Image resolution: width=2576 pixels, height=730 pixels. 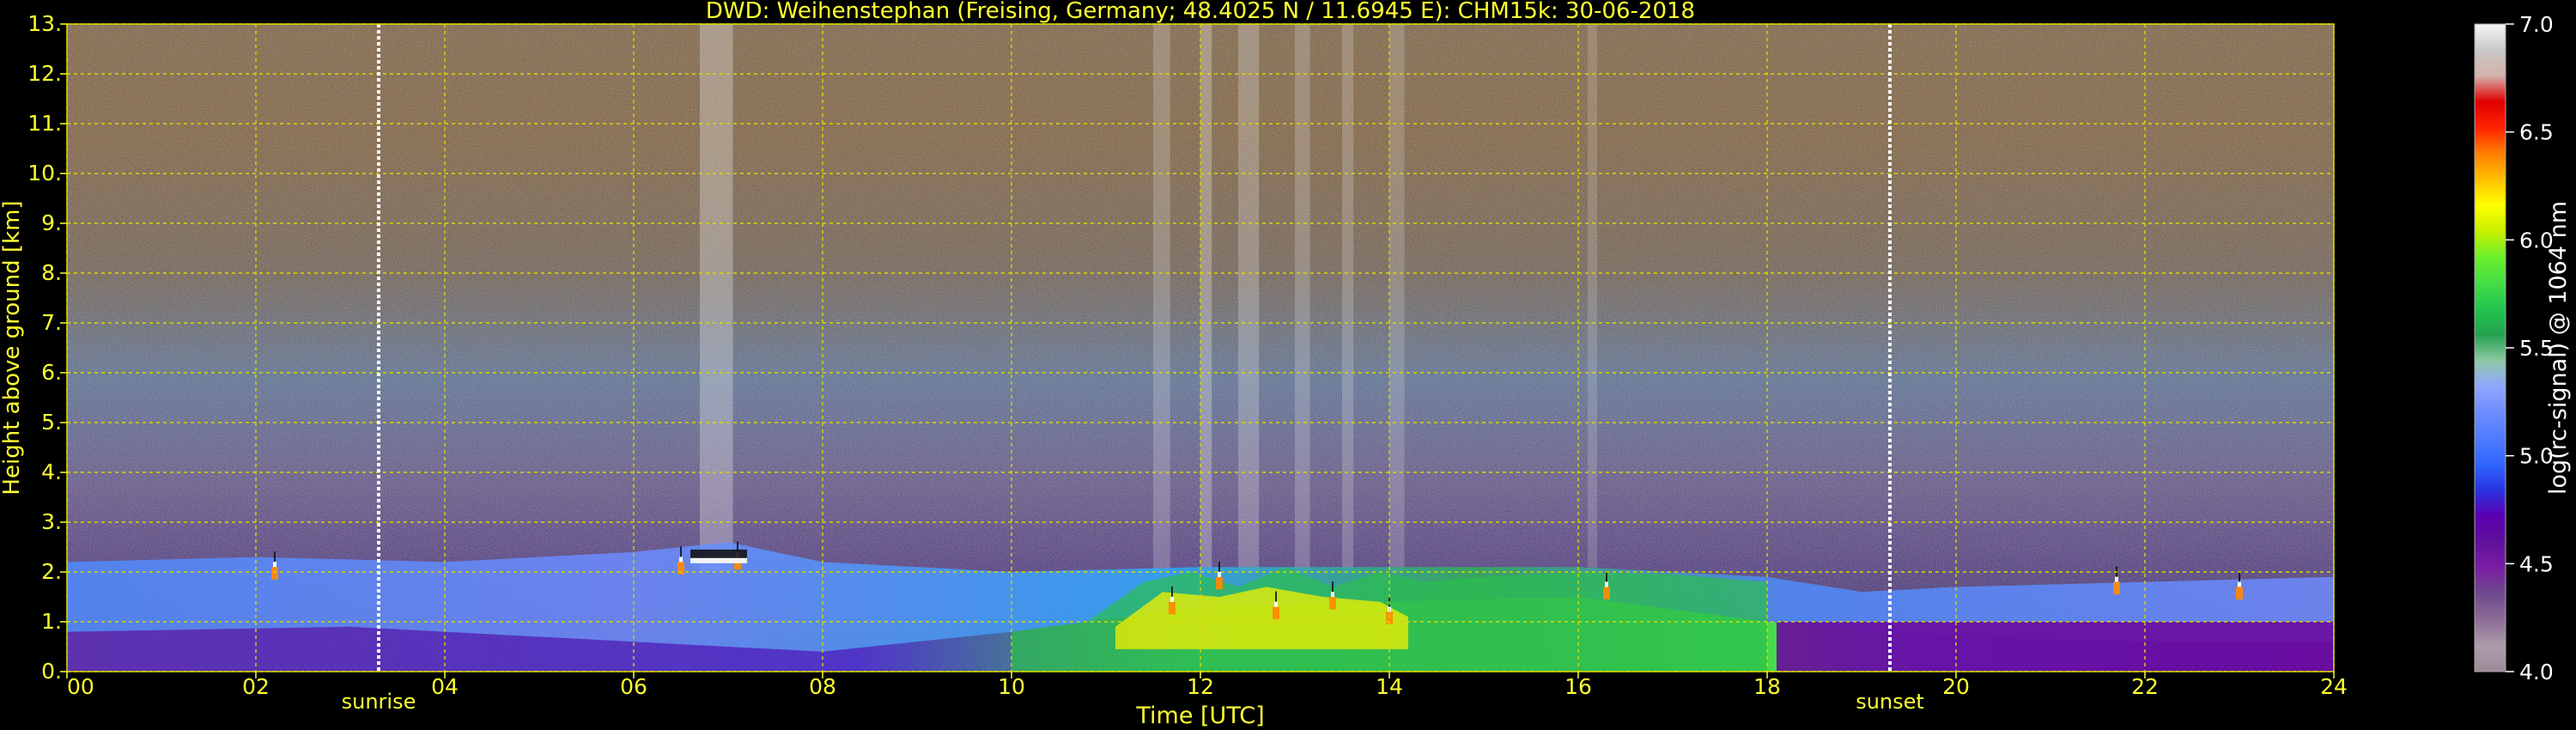 I want to click on y-tick-label-12: 12., so click(x=44, y=73).